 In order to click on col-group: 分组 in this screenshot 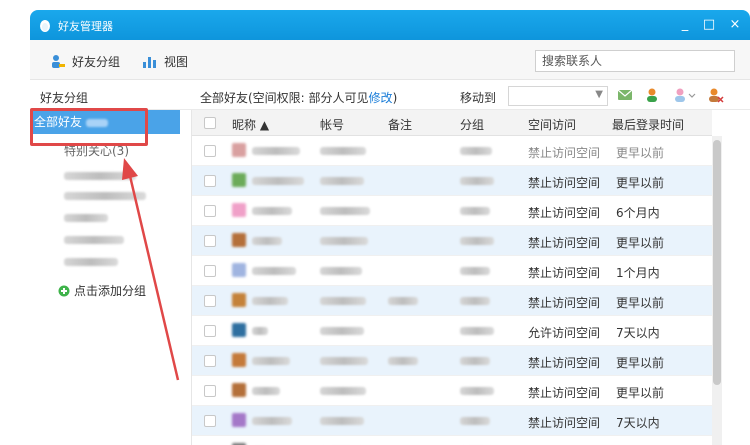, I will do `click(472, 124)`.